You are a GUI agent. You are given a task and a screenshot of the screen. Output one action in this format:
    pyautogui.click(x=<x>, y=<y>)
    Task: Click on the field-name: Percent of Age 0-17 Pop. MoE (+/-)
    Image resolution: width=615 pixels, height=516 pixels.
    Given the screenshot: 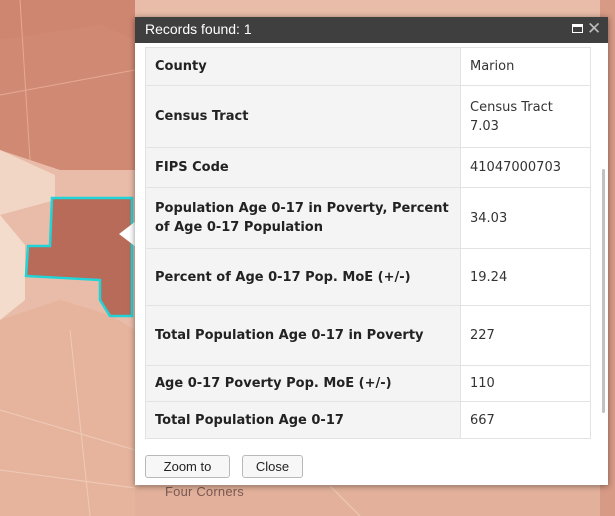 What is the action you would take?
    pyautogui.click(x=303, y=277)
    